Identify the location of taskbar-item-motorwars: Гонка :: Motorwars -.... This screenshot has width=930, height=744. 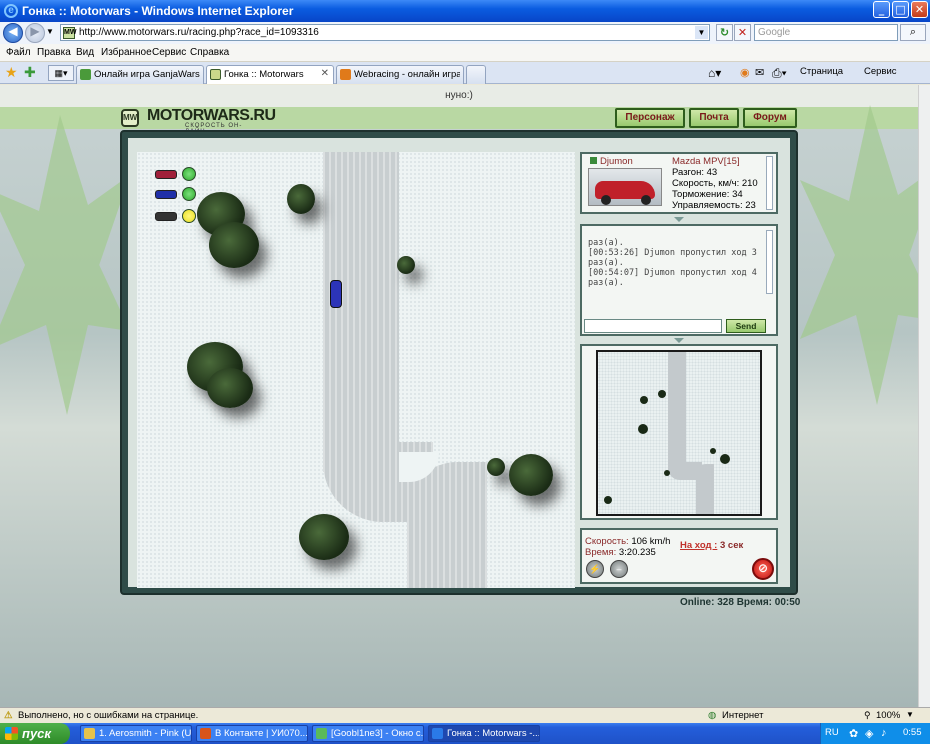
(484, 733).